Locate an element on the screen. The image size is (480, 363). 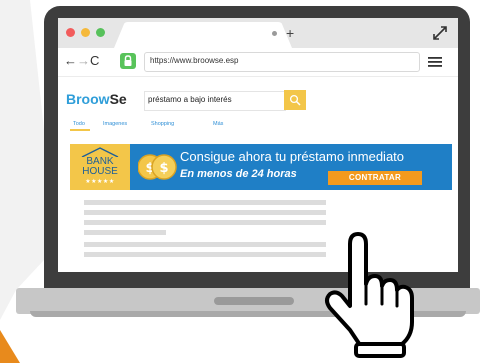
logo-part-2: Se is located at coordinates (118, 99).